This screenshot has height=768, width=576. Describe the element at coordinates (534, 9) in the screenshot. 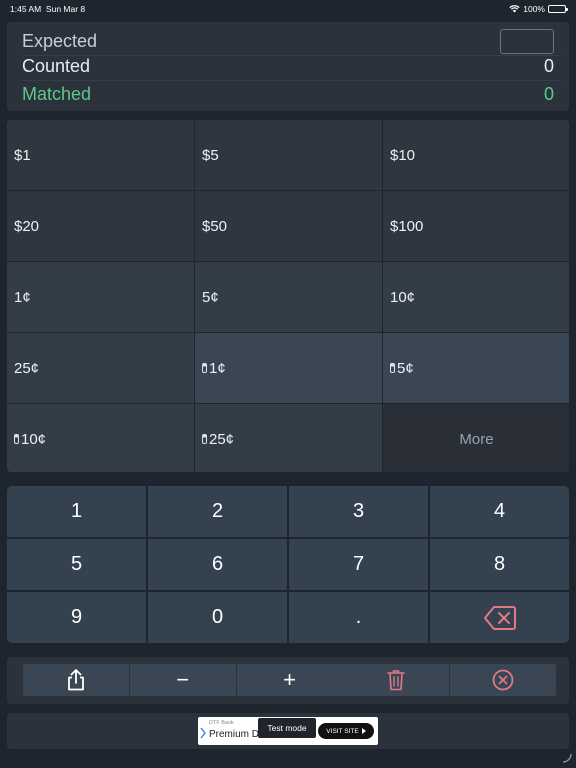

I see `battery-percent: 100%` at that location.